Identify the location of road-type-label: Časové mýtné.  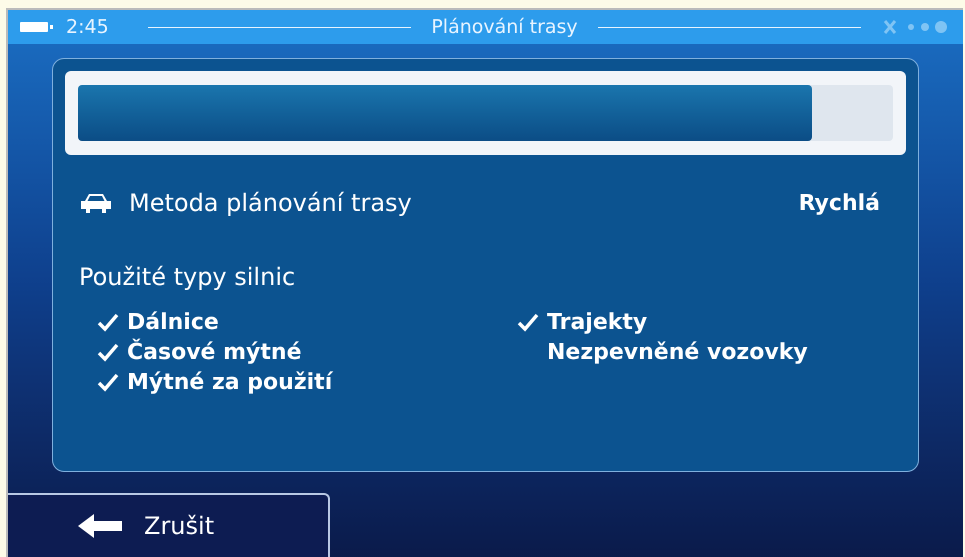
(214, 352).